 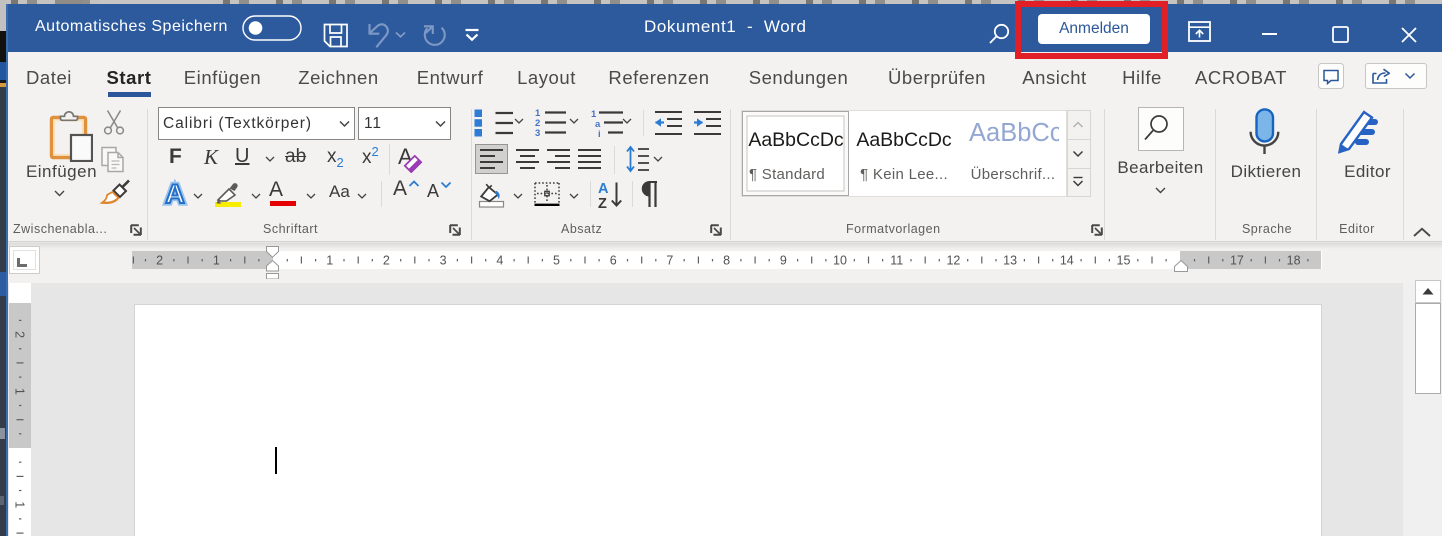 What do you see at coordinates (1066, 261) in the screenshot?
I see `svg-text: 14` at bounding box center [1066, 261].